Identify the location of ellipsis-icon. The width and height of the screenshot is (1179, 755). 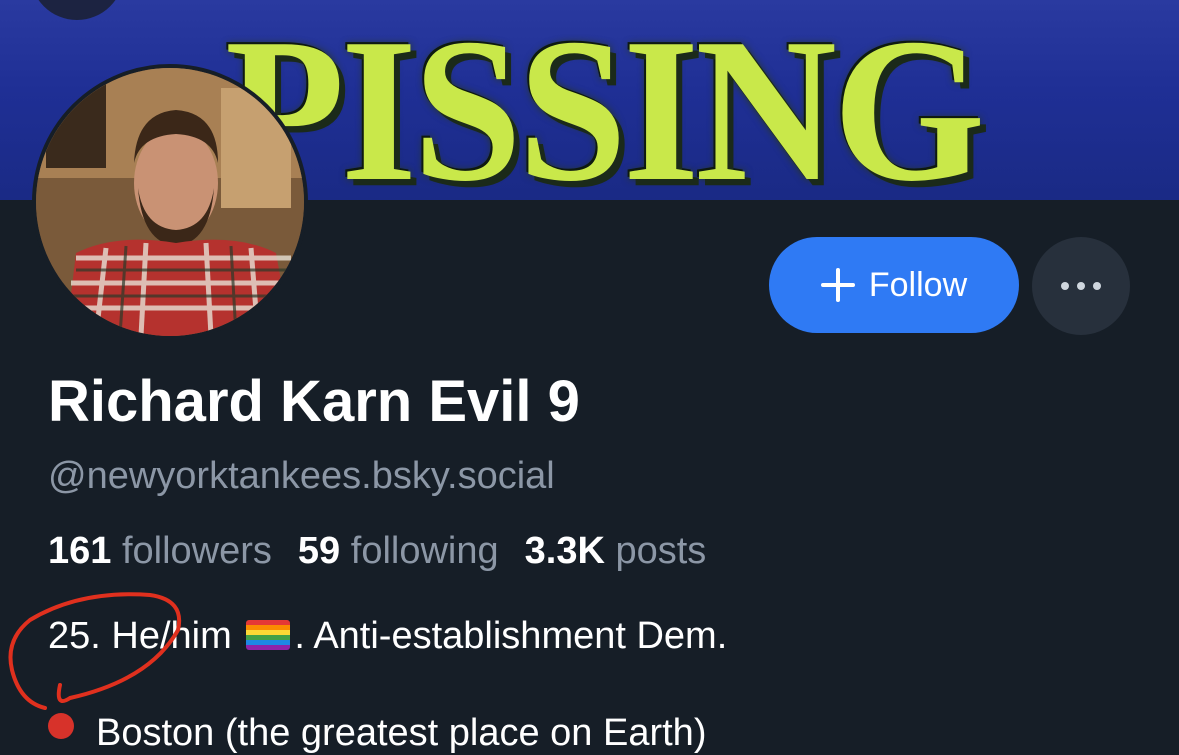
(1065, 286).